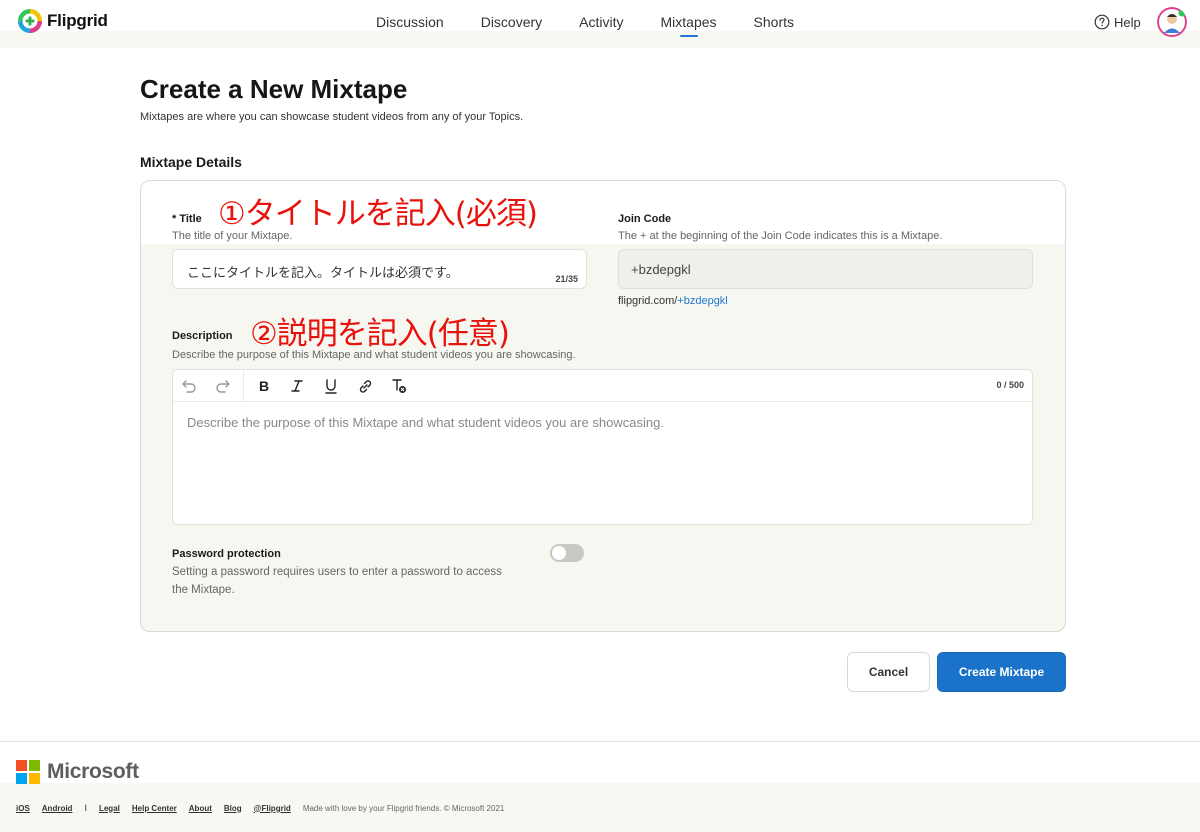  Describe the element at coordinates (189, 386) in the screenshot. I see `undo-icon` at that location.